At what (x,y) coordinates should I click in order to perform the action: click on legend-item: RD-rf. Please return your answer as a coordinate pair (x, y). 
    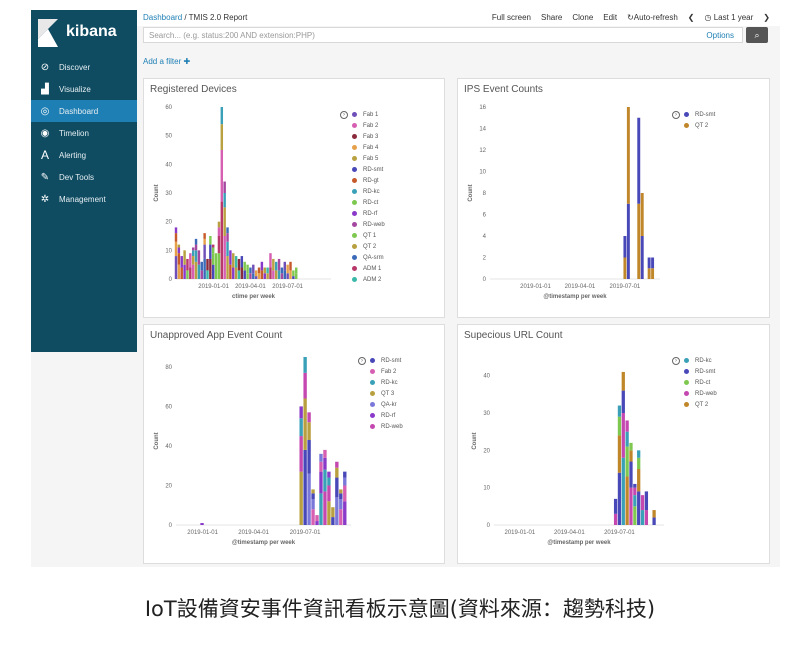
    Looking at the image, I should click on (368, 213).